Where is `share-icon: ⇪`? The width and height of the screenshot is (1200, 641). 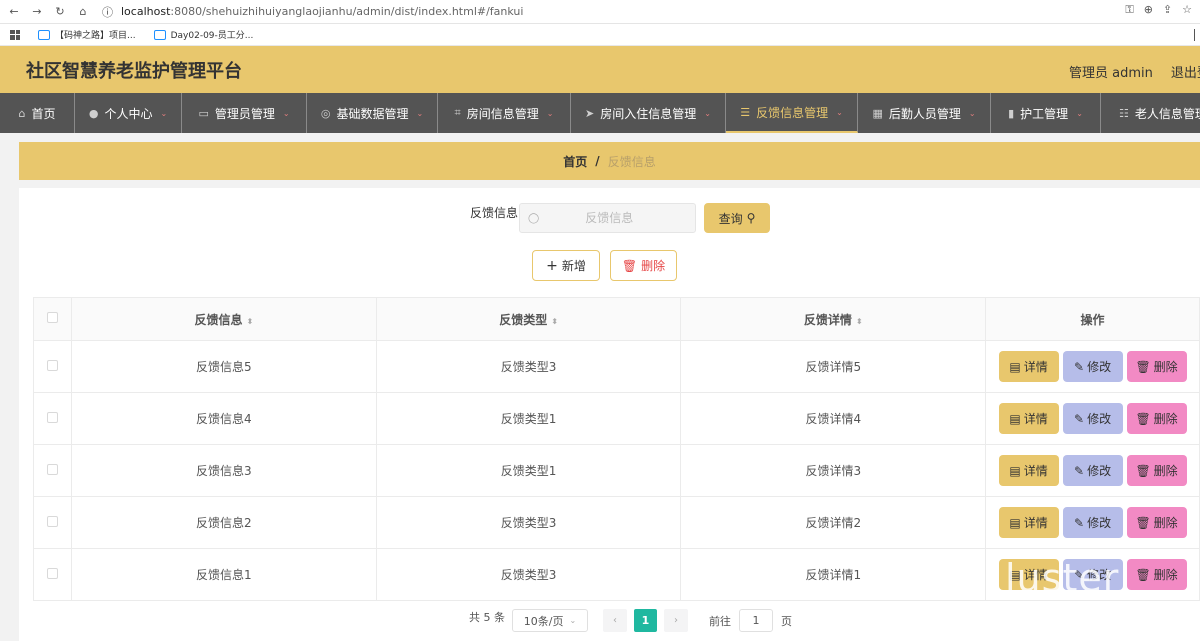 share-icon: ⇪ is located at coordinates (1167, 10).